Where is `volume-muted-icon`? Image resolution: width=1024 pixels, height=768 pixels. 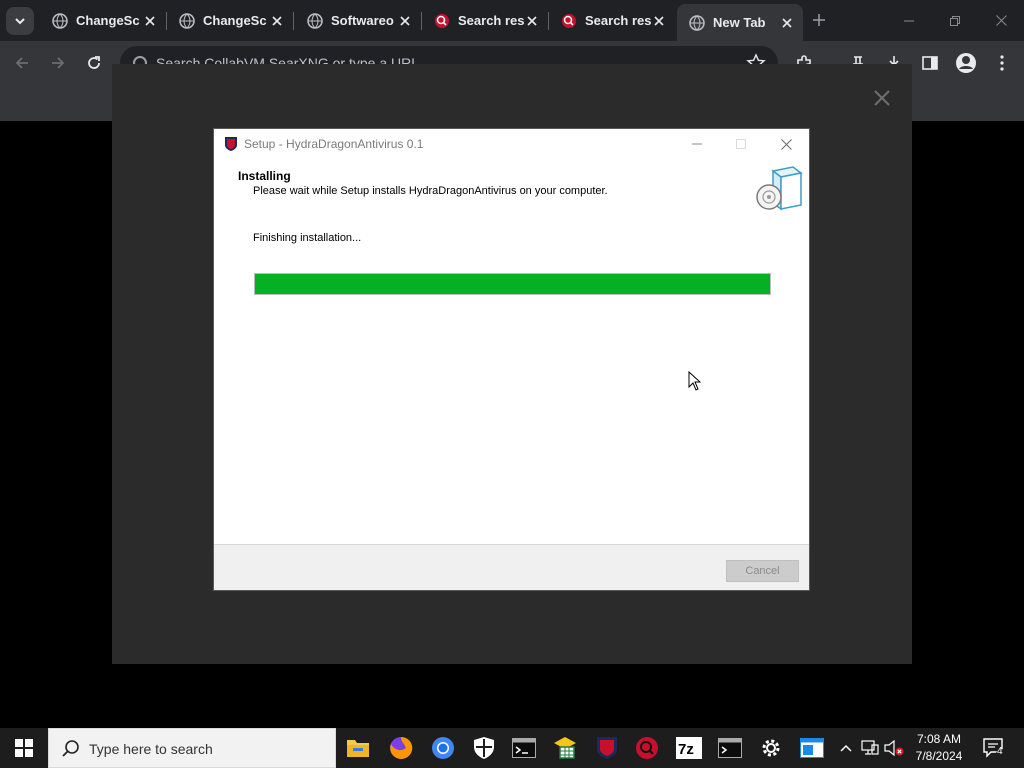
volume-muted-icon is located at coordinates (894, 748).